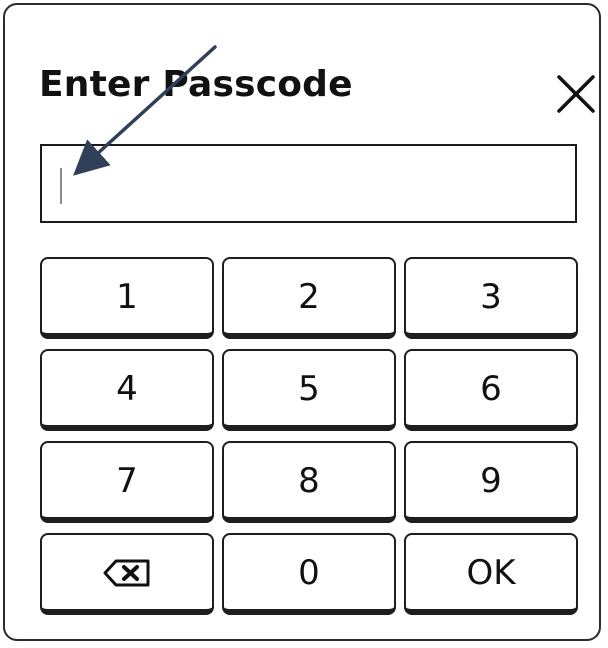 The width and height of the screenshot is (608, 648). I want to click on key-1: 1, so click(127, 298).